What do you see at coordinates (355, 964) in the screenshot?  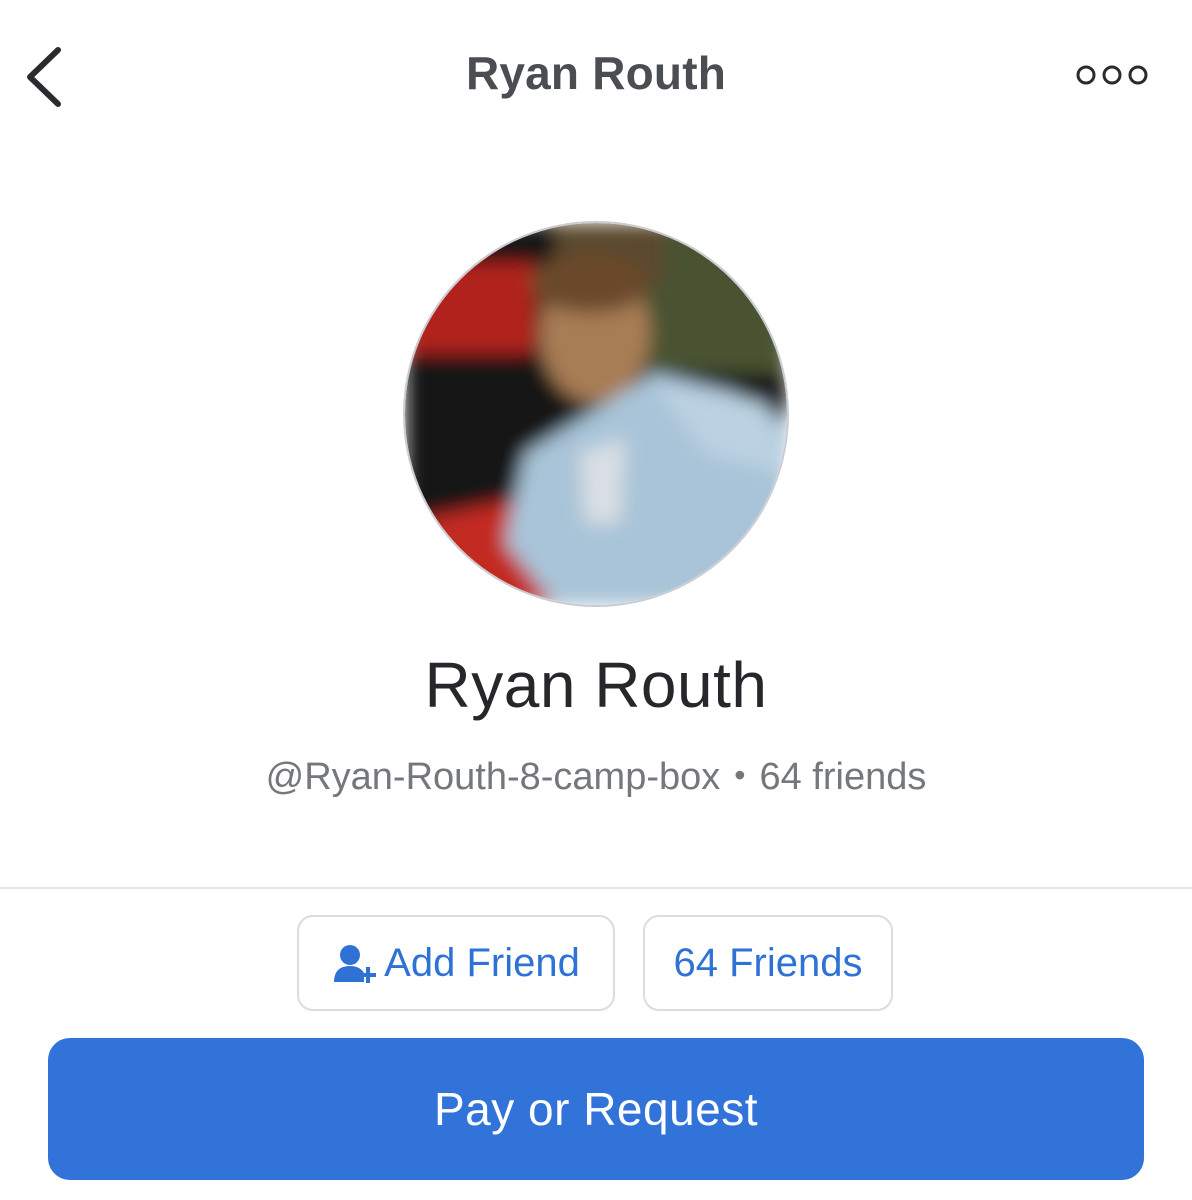 I see `add-friend-icon` at bounding box center [355, 964].